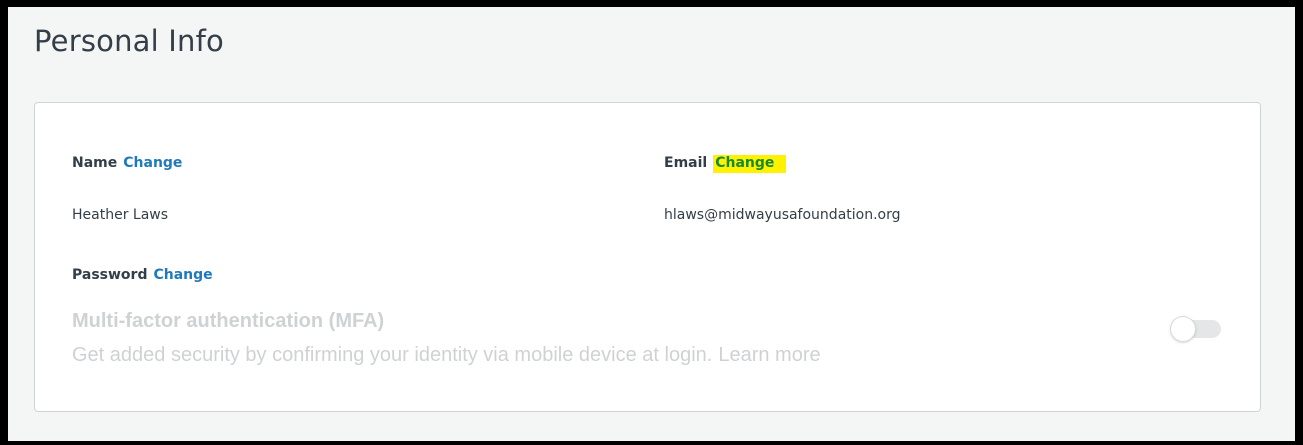 Image resolution: width=1303 pixels, height=445 pixels. I want to click on email-value: hlaws@midwayusafoundation.org, so click(782, 215).